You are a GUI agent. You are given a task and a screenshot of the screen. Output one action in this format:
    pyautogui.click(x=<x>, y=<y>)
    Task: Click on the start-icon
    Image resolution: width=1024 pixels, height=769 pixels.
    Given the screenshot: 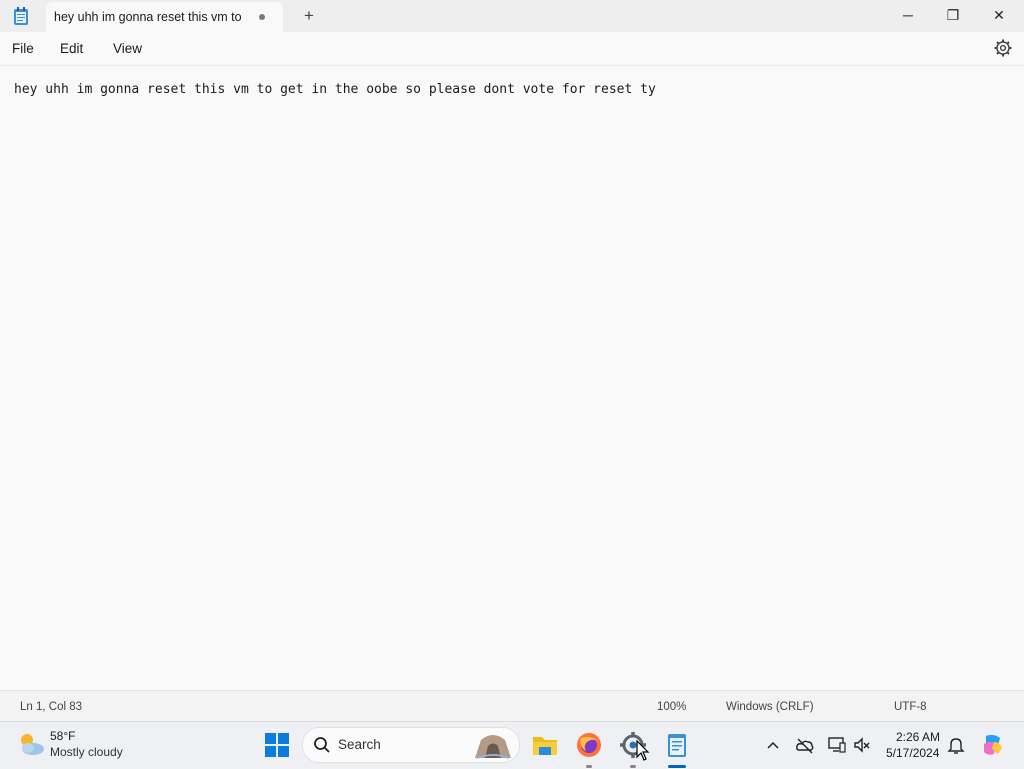 What is the action you would take?
    pyautogui.click(x=277, y=745)
    